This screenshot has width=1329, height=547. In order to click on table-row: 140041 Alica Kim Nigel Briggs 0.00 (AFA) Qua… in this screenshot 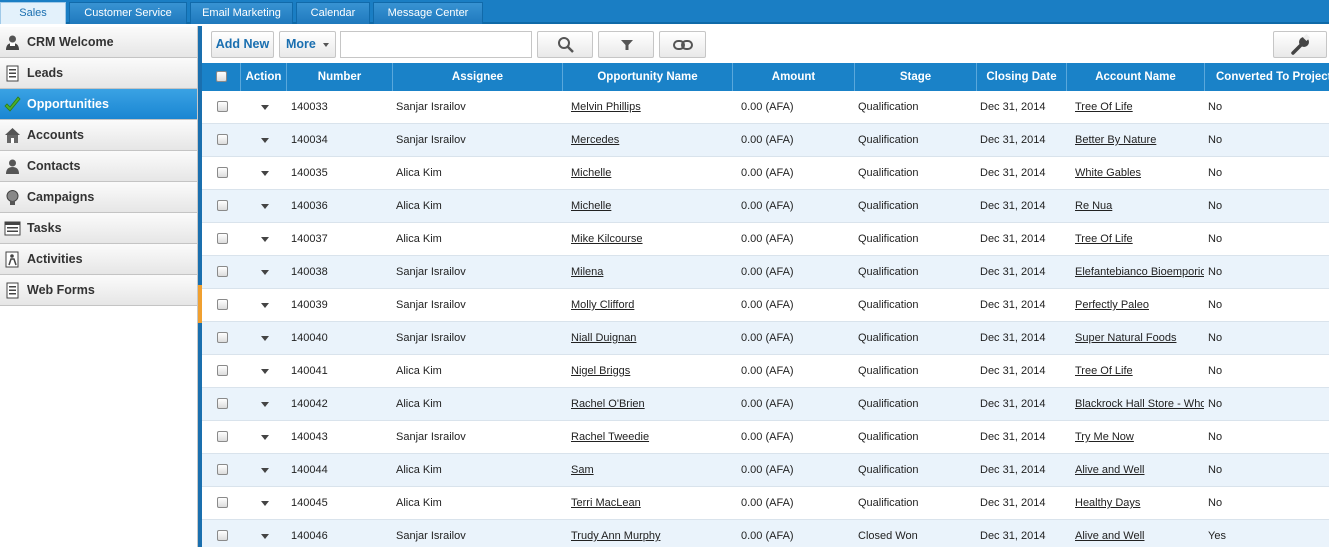, I will do `click(765, 371)`.